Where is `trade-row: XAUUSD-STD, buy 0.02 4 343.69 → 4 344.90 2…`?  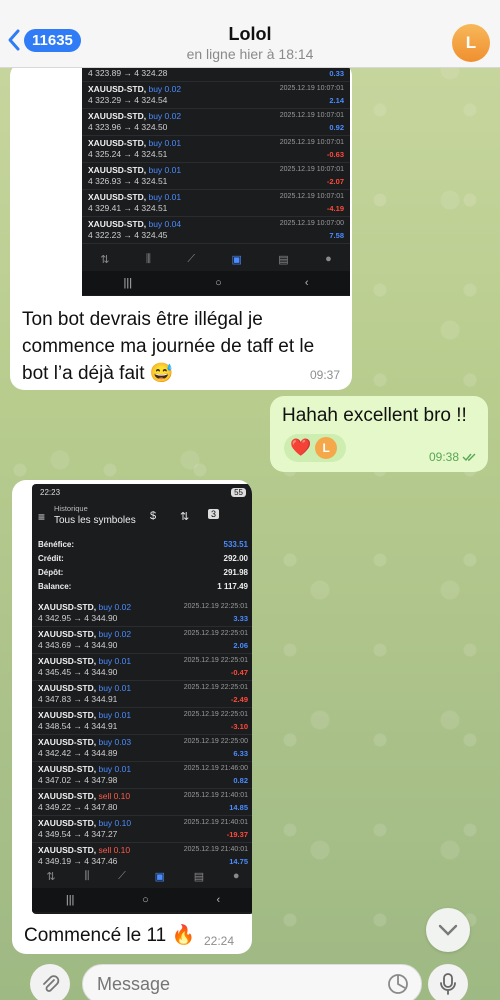 trade-row: XAUUSD-STD, buy 0.02 4 343.69 → 4 344.90 2… is located at coordinates (142, 640).